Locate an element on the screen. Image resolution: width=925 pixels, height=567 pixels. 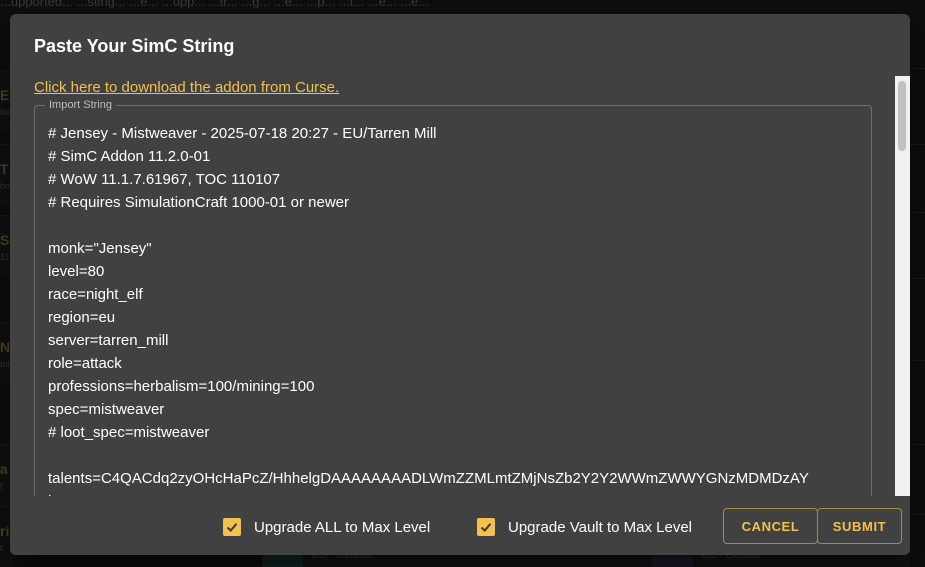
submit-button: SUBMIT is located at coordinates (859, 526).